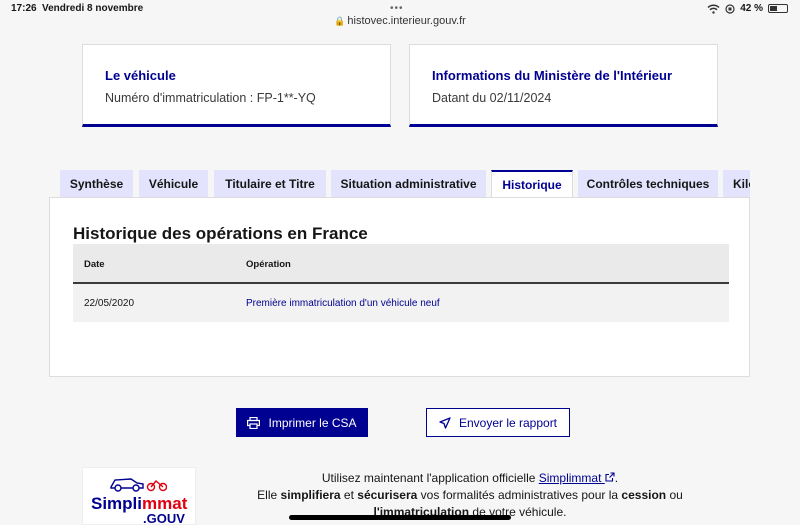 The image size is (800, 525). What do you see at coordinates (610, 477) in the screenshot?
I see `external-link-icon` at bounding box center [610, 477].